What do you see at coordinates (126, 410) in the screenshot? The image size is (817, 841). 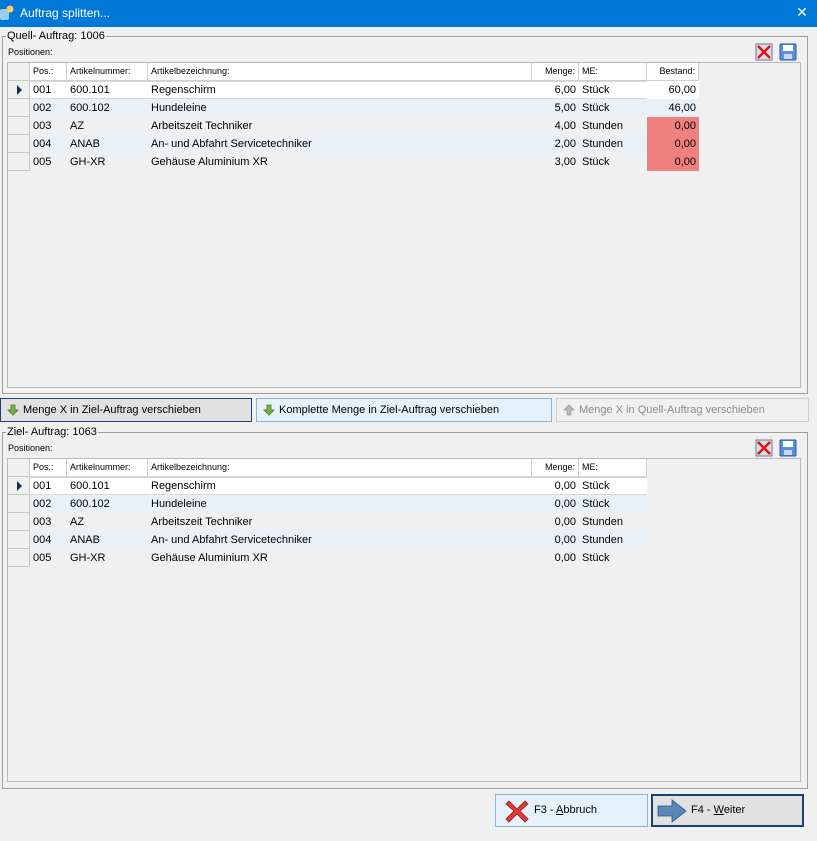 I see `move-x-to-target-button: Menge X in Ziel-Auftrag verschieben` at bounding box center [126, 410].